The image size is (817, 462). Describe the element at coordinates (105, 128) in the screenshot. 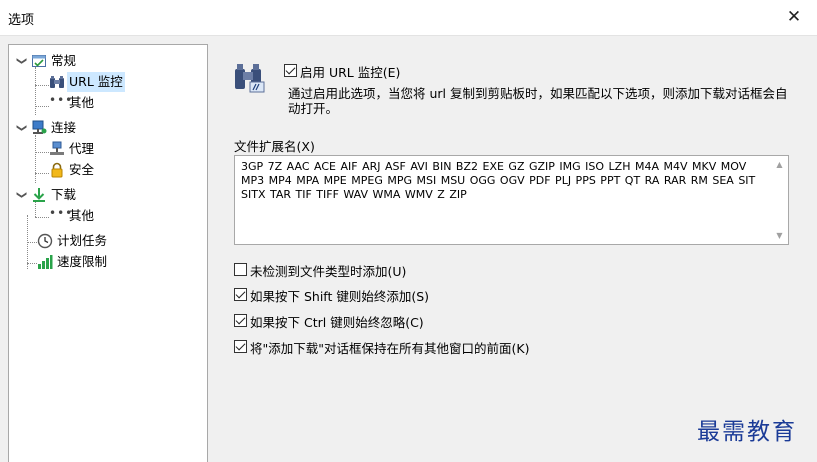

I see `tree-item-connection: ❯ 连接` at that location.